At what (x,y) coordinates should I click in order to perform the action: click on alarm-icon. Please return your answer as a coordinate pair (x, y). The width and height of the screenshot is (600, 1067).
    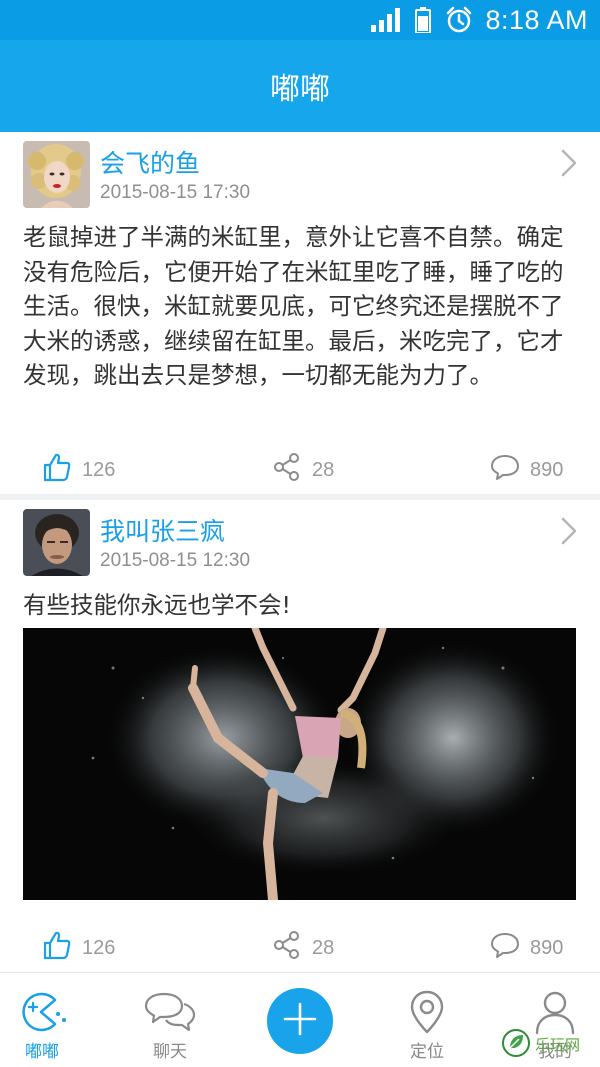
    Looking at the image, I should click on (459, 20).